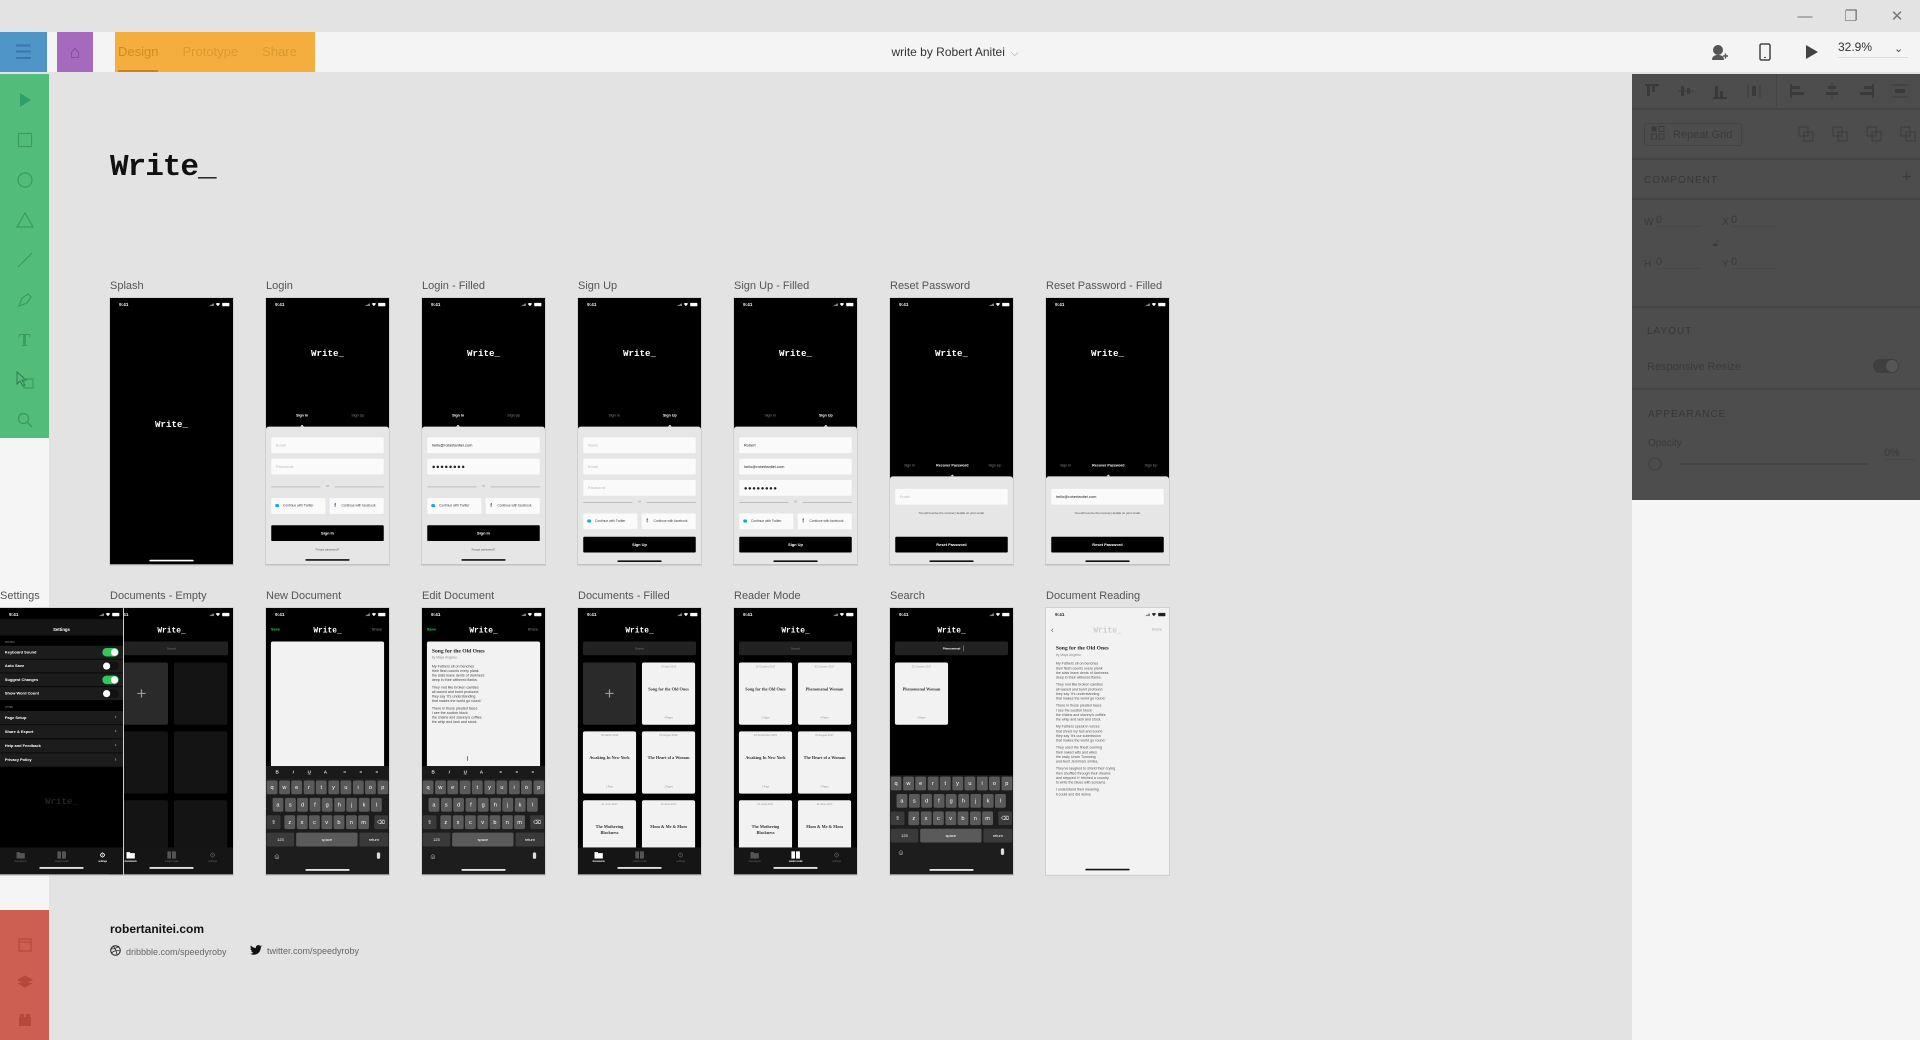  What do you see at coordinates (951, 648) in the screenshot?
I see `search-input: Phenomenal` at bounding box center [951, 648].